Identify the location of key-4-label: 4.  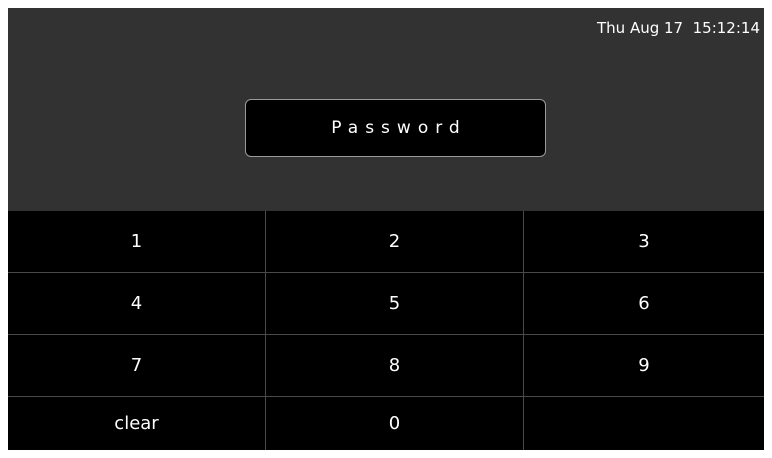
(136, 303).